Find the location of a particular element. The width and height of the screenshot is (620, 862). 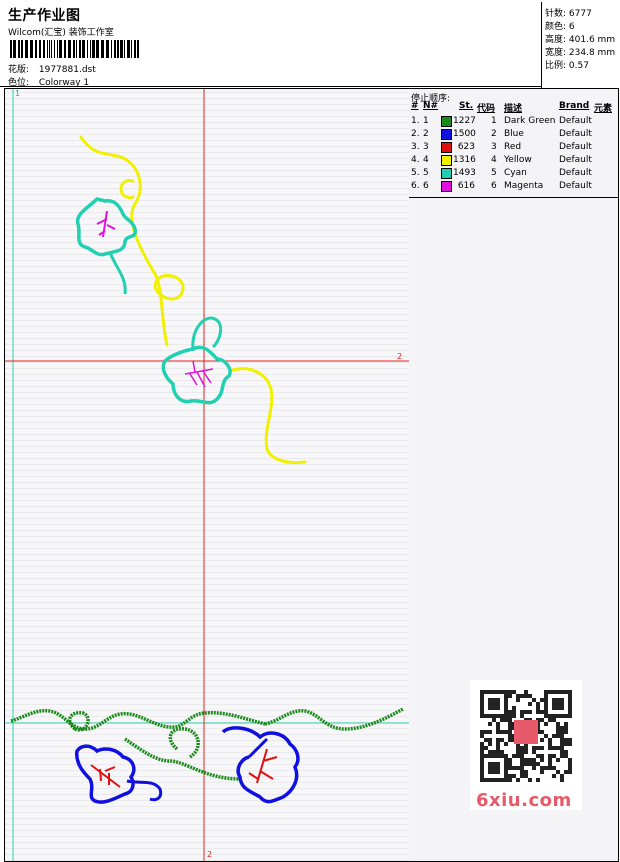

col-desc: 描述 is located at coordinates (513, 109).